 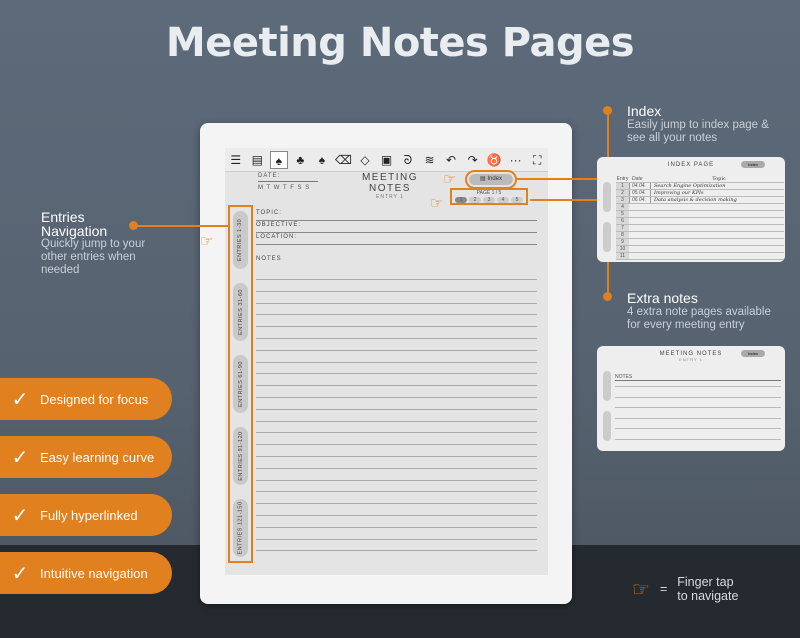 I want to click on legend: ☞ = Finger tap to navigate, so click(x=685, y=589).